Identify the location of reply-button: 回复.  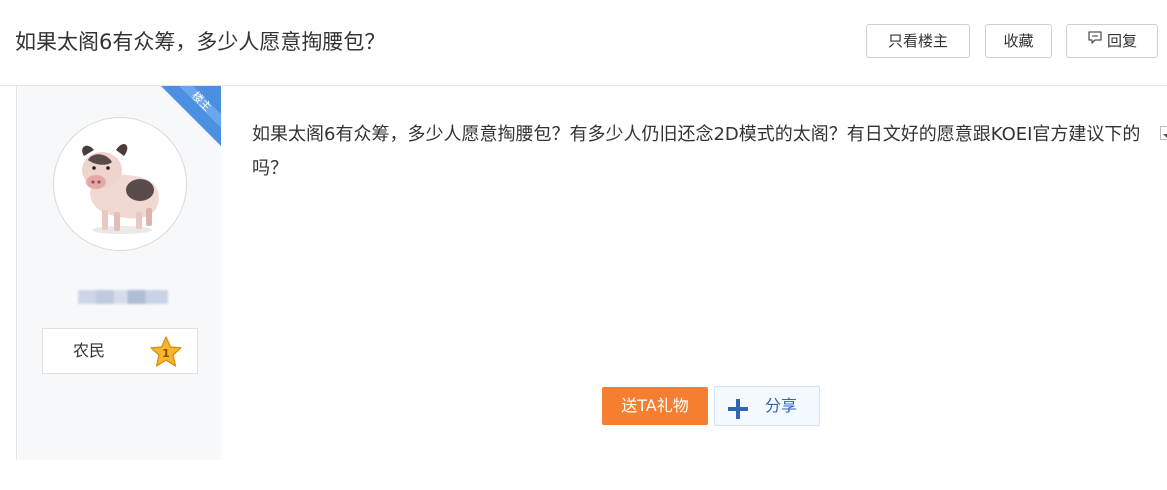
(1112, 41).